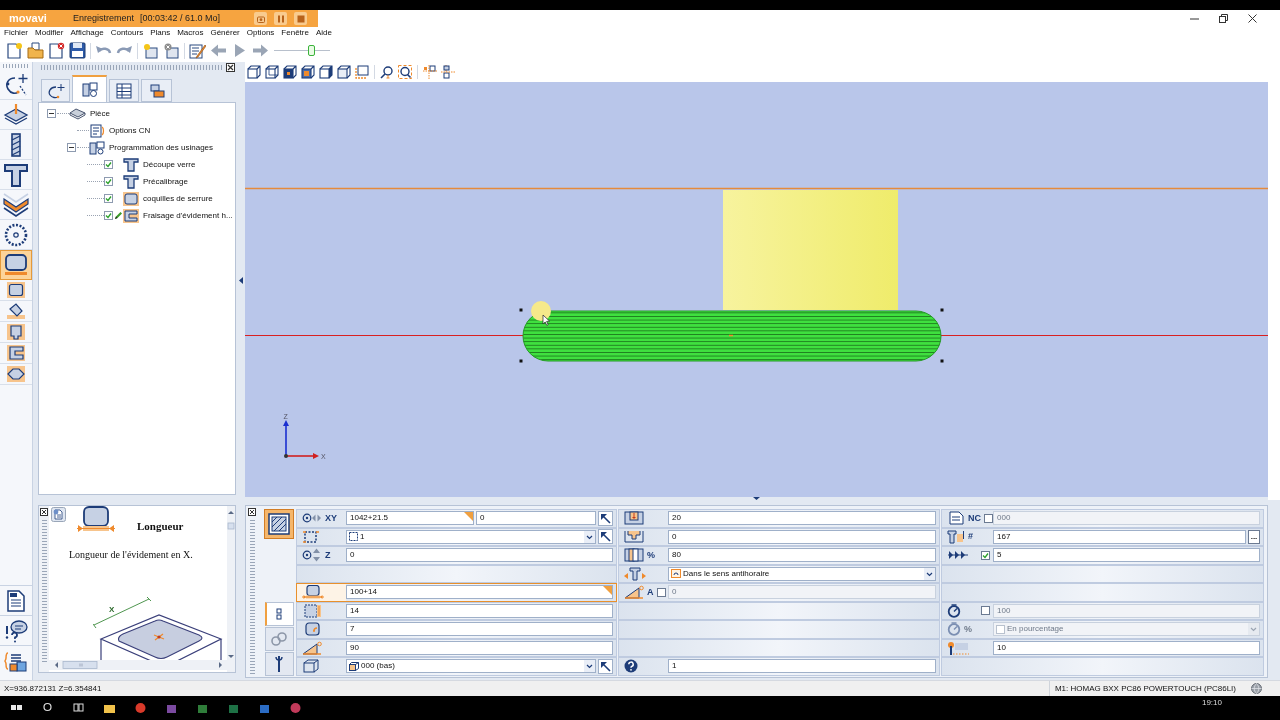 This screenshot has width=1280, height=720. I want to click on text-field: 1, so click(802, 666).